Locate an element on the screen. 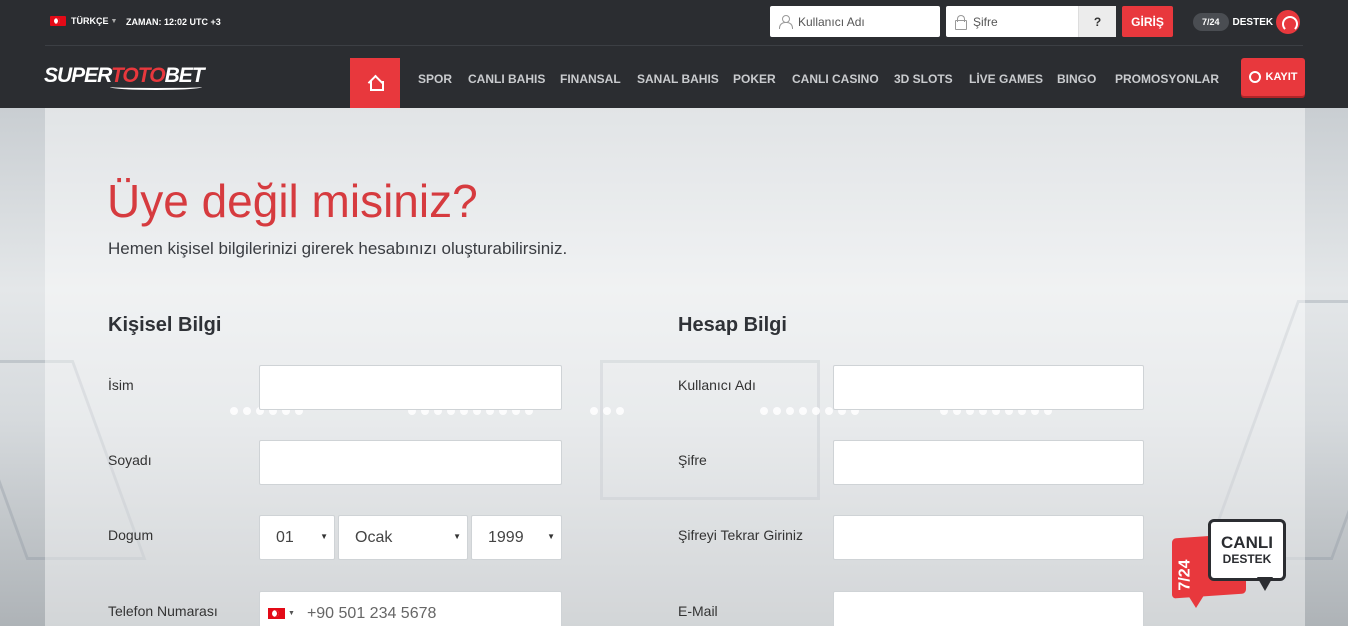  password-repeat-label: Şifreyi Tekrar Giriniz is located at coordinates (740, 535).